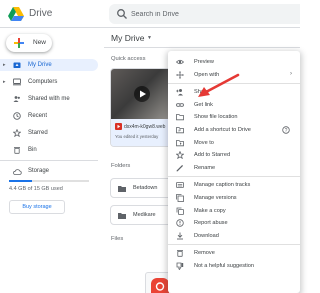 The image size is (320, 293). I want to click on menu-item-label: Preview, so click(204, 62).